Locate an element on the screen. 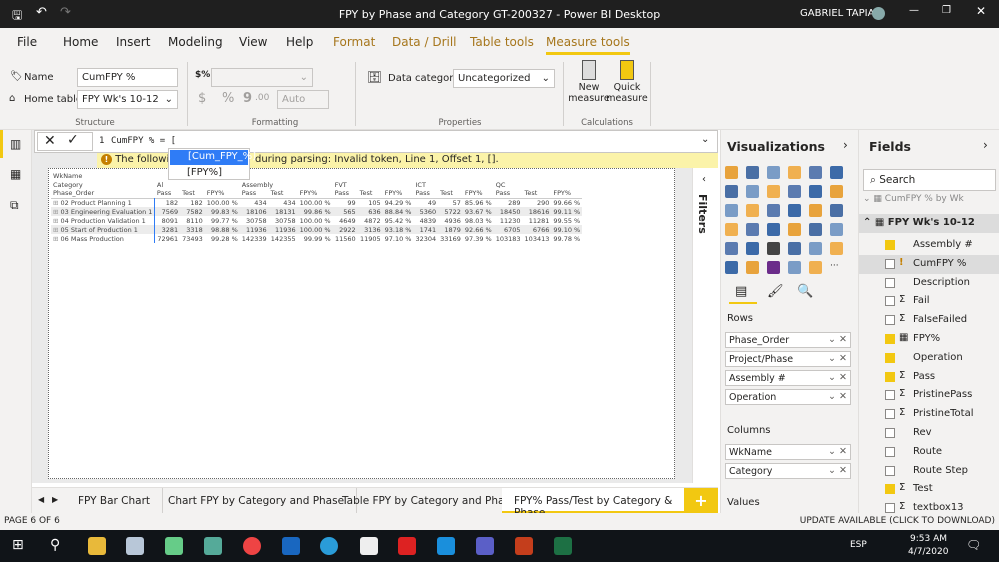 The image size is (999, 562). currency-button: $ is located at coordinates (202, 98).